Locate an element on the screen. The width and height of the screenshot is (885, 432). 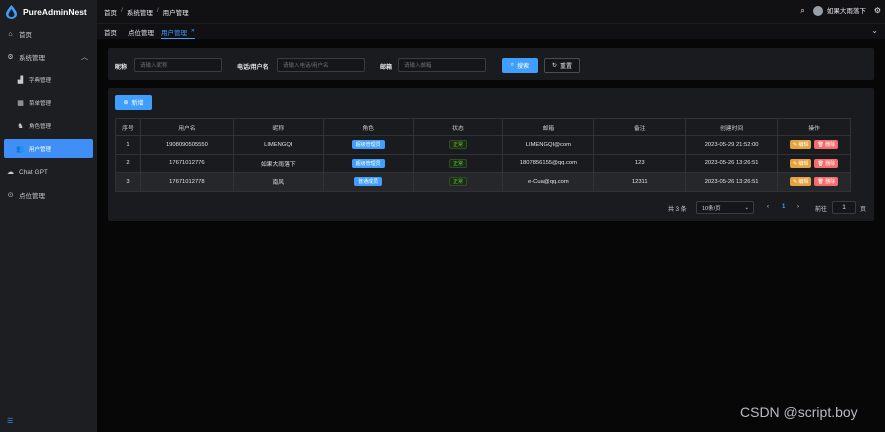
role-icon: ♞ is located at coordinates (20, 126).